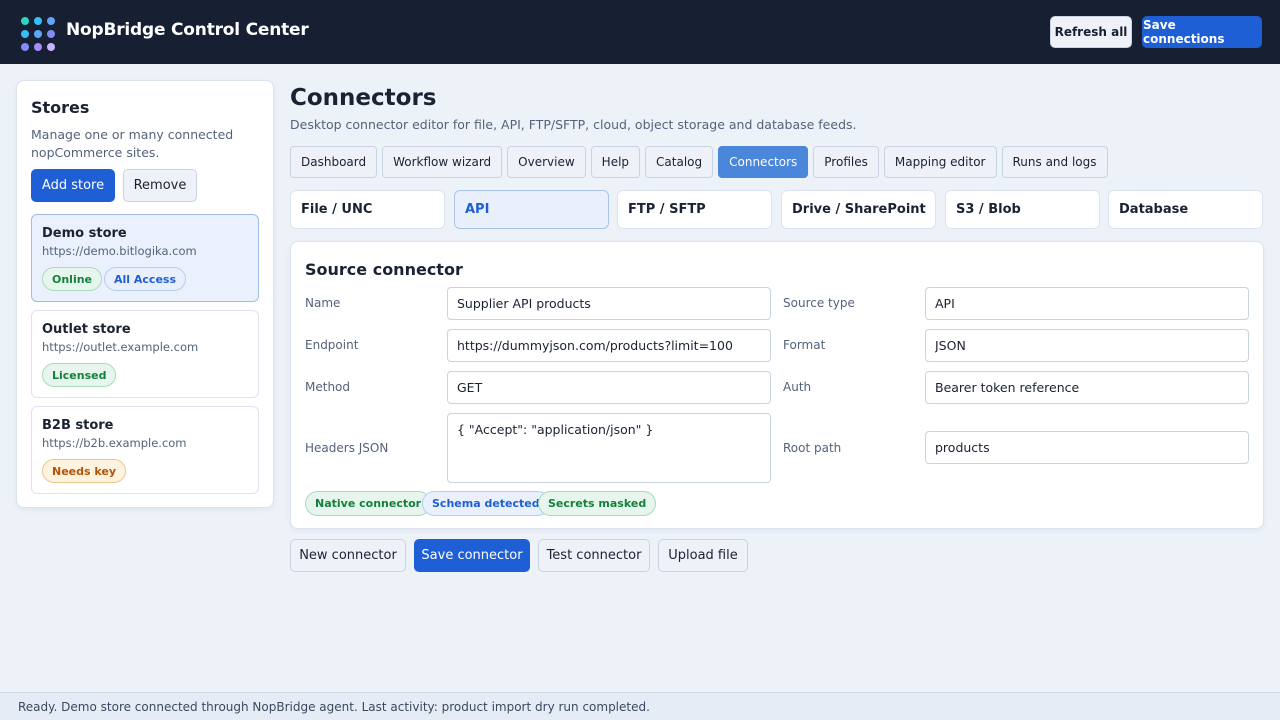 This screenshot has height=720, width=1280. I want to click on new-connector-button: New connector, so click(348, 555).